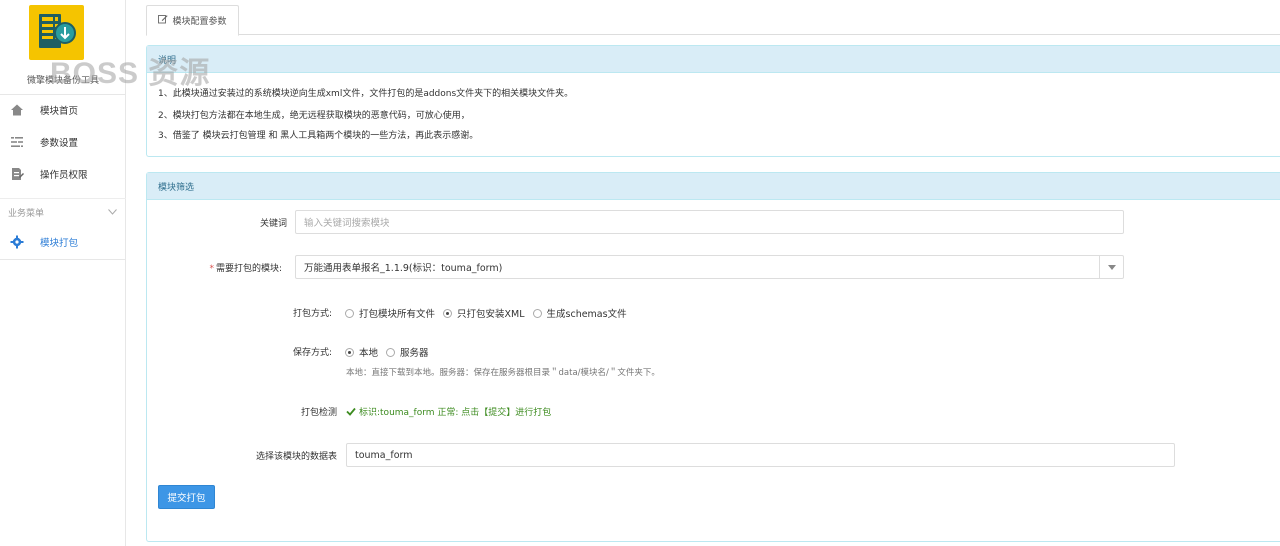 This screenshot has width=1280, height=546. I want to click on data-tables-input: touma_form, so click(760, 455).